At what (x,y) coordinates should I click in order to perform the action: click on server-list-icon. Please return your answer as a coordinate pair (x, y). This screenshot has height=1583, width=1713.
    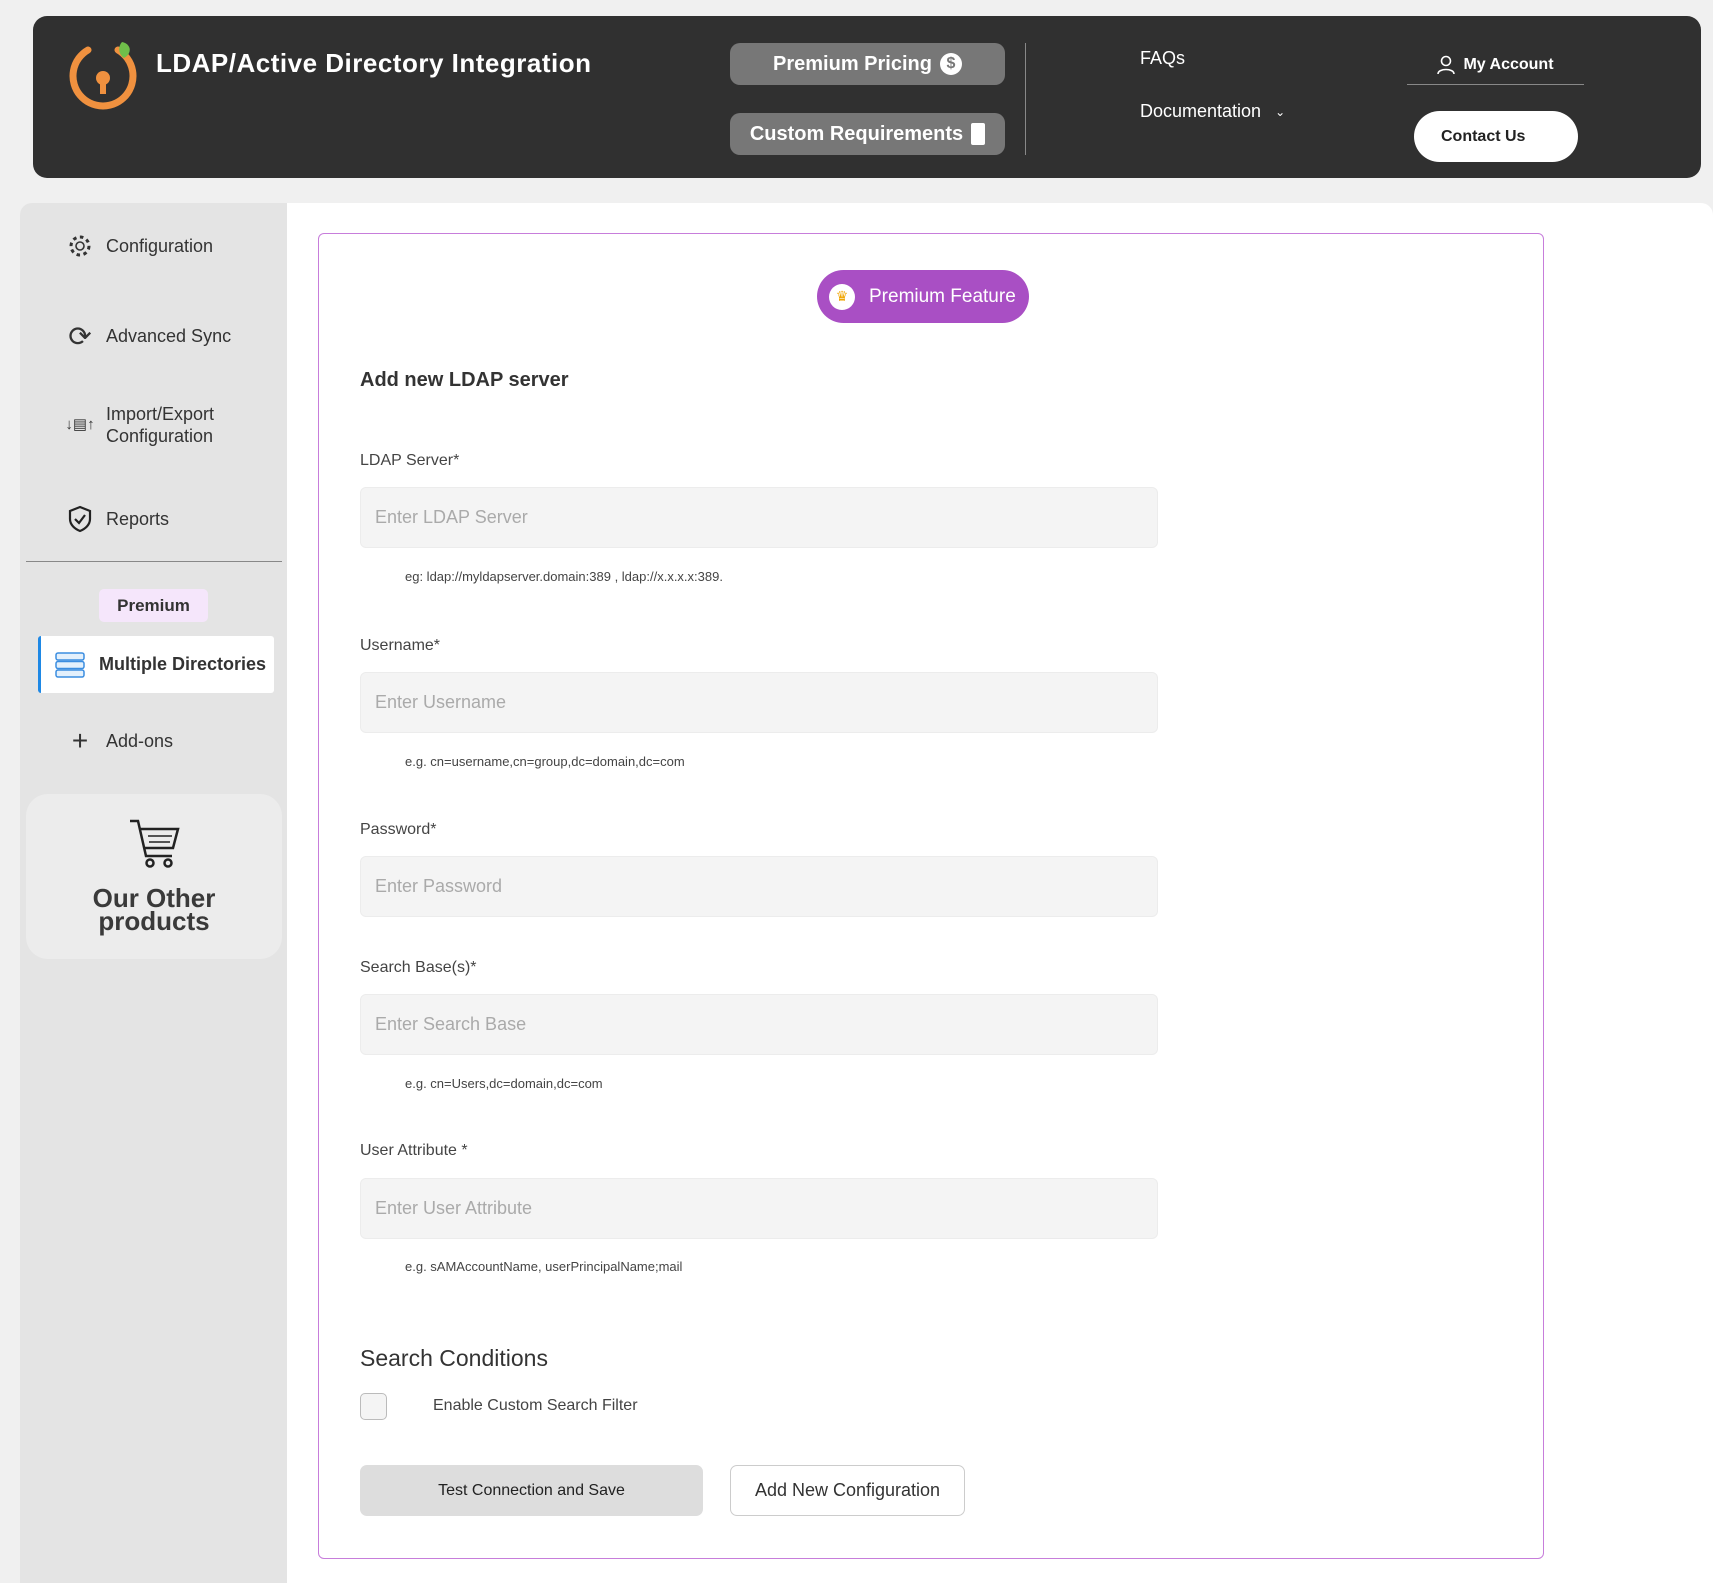
    Looking at the image, I should click on (70, 664).